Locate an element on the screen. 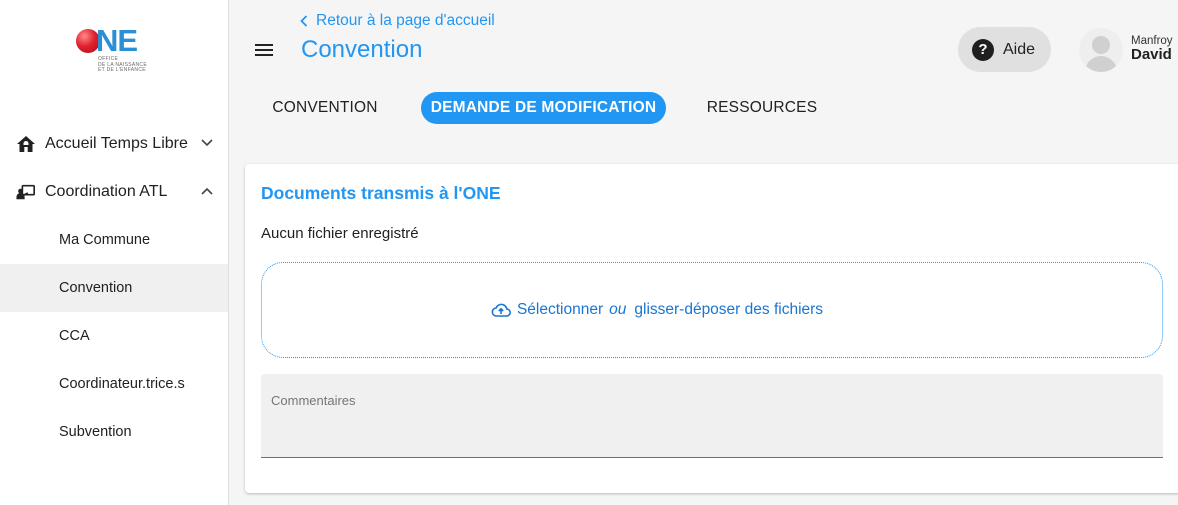  no-file-status: Aucun fichier enregistré is located at coordinates (340, 233).